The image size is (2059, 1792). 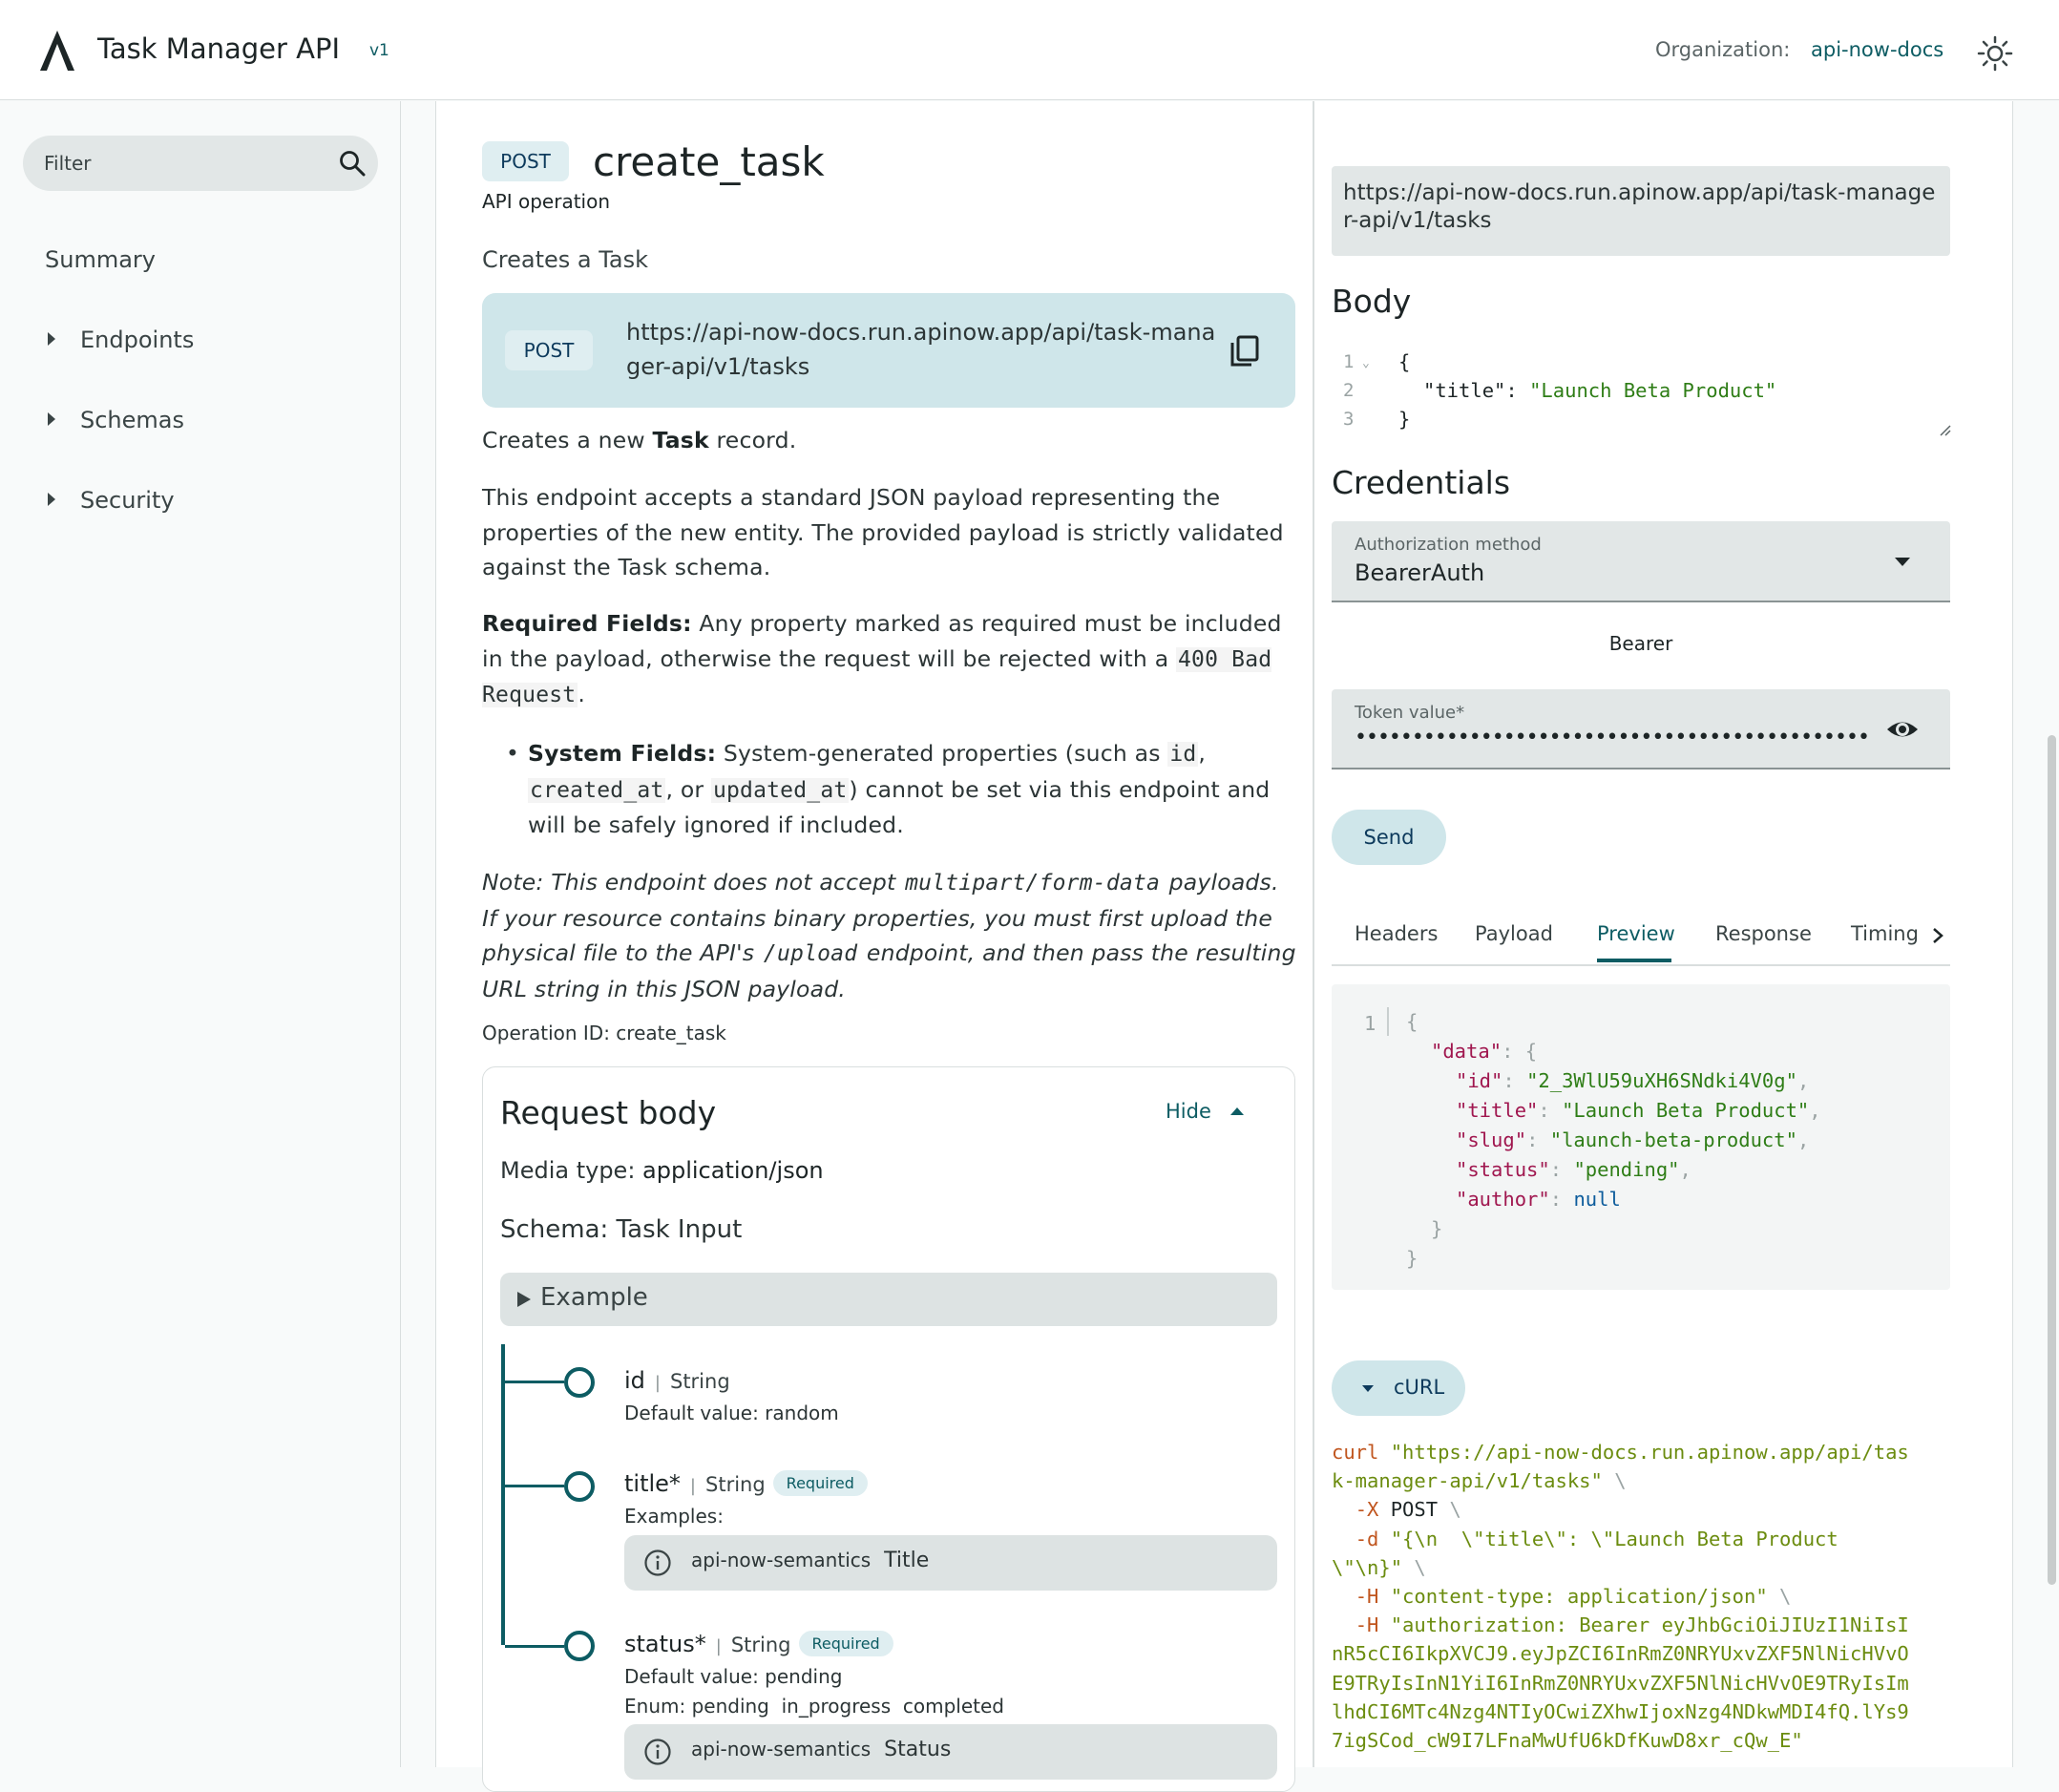 What do you see at coordinates (1634, 961) in the screenshot?
I see `active-tab-indicator` at bounding box center [1634, 961].